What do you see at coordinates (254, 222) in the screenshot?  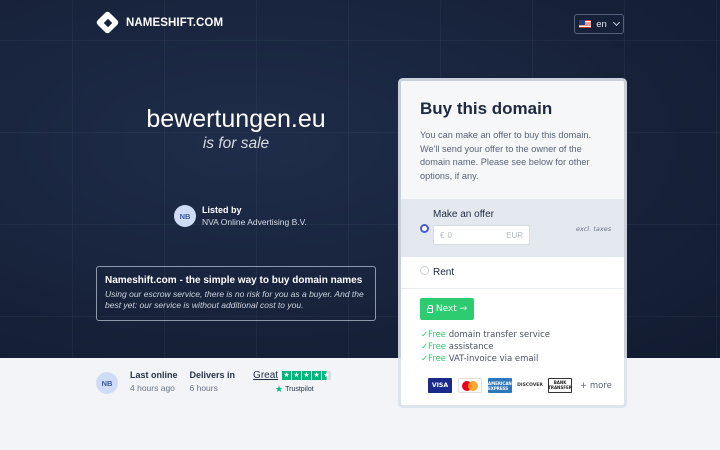 I see `seller-name: NVA Online Advertising B.V.` at bounding box center [254, 222].